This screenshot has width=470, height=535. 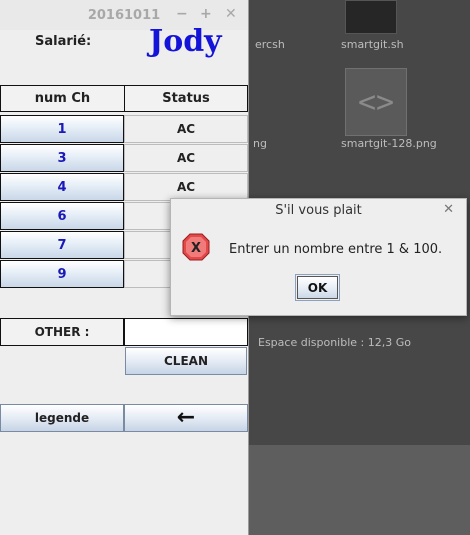 I want to click on desktop-file-label-partial: ercsh, so click(x=270, y=44).